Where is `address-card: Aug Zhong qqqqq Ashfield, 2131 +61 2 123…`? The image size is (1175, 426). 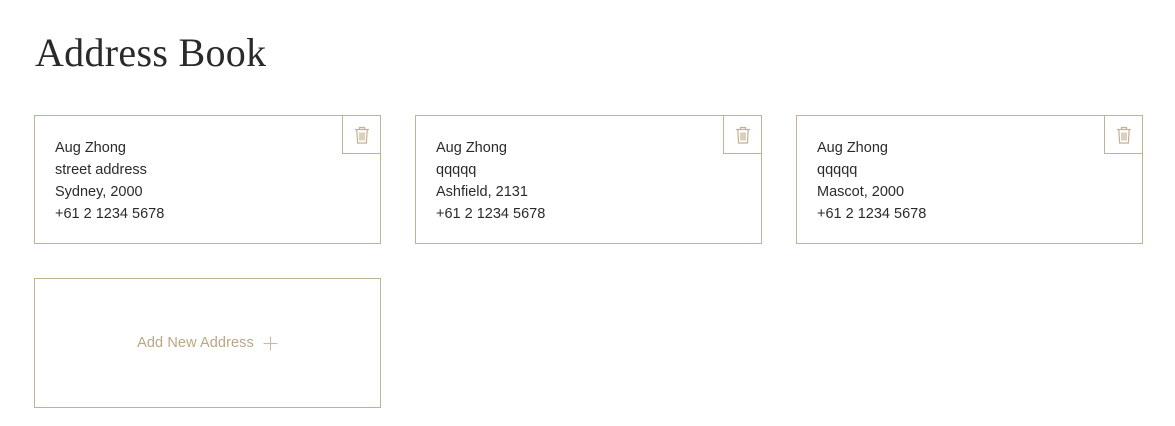
address-card: Aug Zhong qqqqq Ashfield, 2131 +61 2 123… is located at coordinates (588, 179).